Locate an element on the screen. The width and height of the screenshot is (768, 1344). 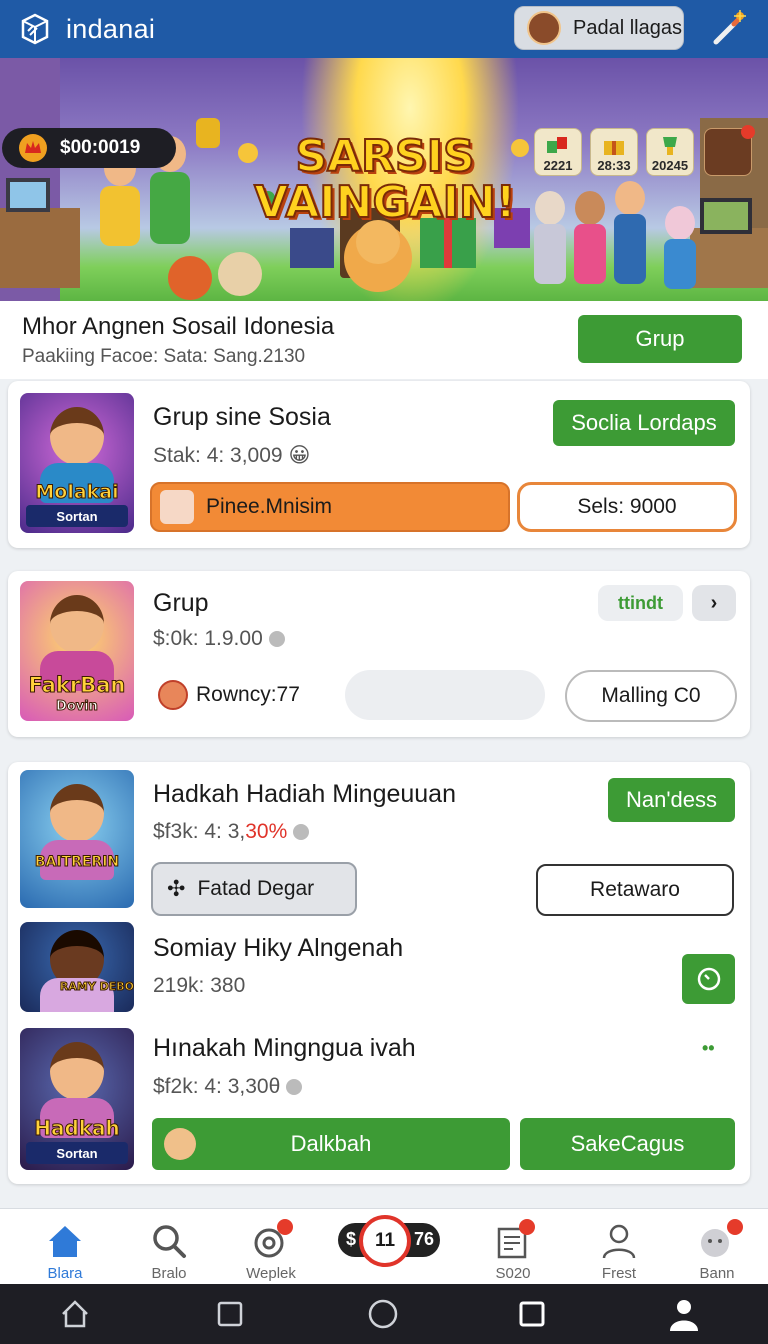
card-subtitle: $f3k: 4: 3,30% is located at coordinates (231, 832).